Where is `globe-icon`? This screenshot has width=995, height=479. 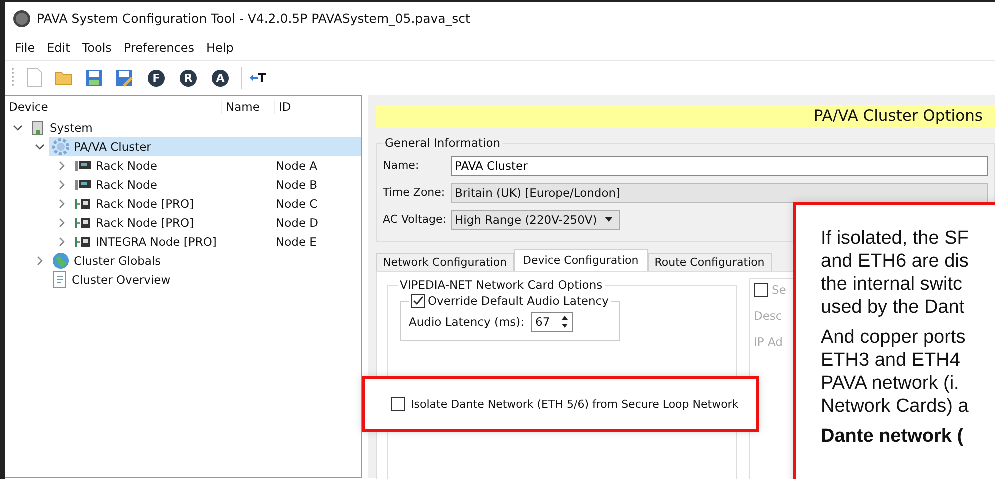
globe-icon is located at coordinates (61, 261).